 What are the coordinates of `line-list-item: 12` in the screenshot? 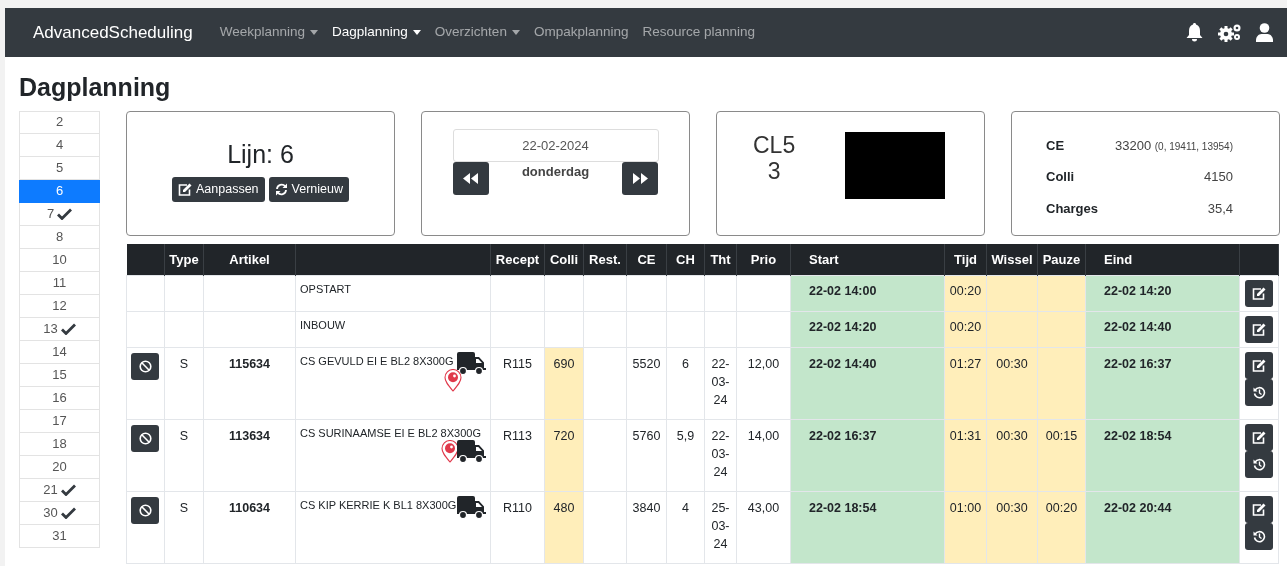 It's located at (59, 306).